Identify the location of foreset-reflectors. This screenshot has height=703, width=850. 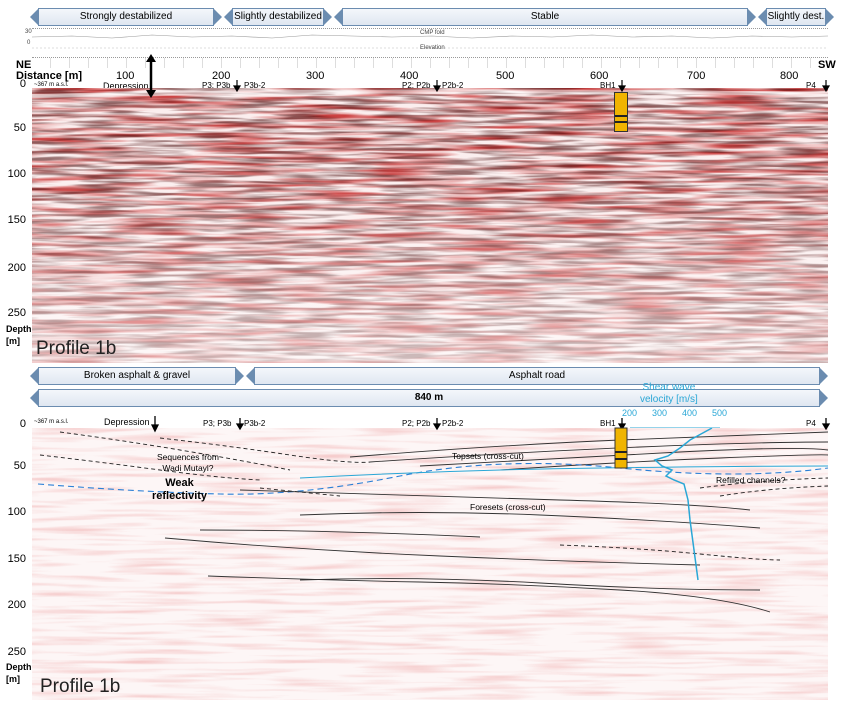
(467, 551).